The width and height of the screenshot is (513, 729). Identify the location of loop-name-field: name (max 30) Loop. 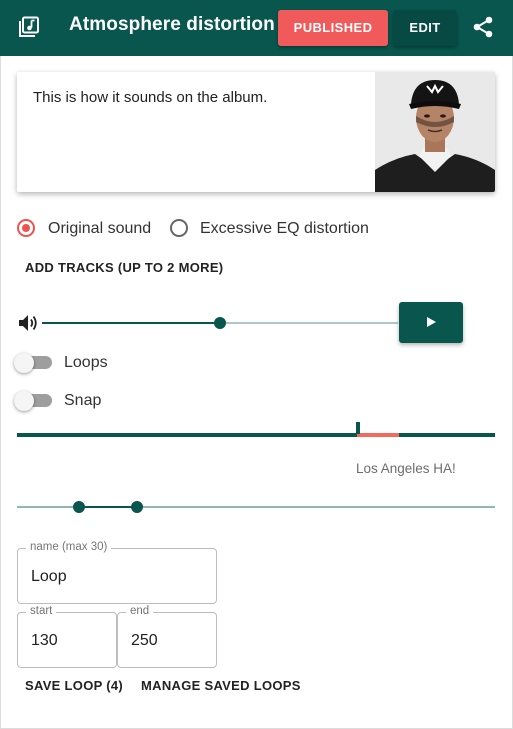
(117, 572).